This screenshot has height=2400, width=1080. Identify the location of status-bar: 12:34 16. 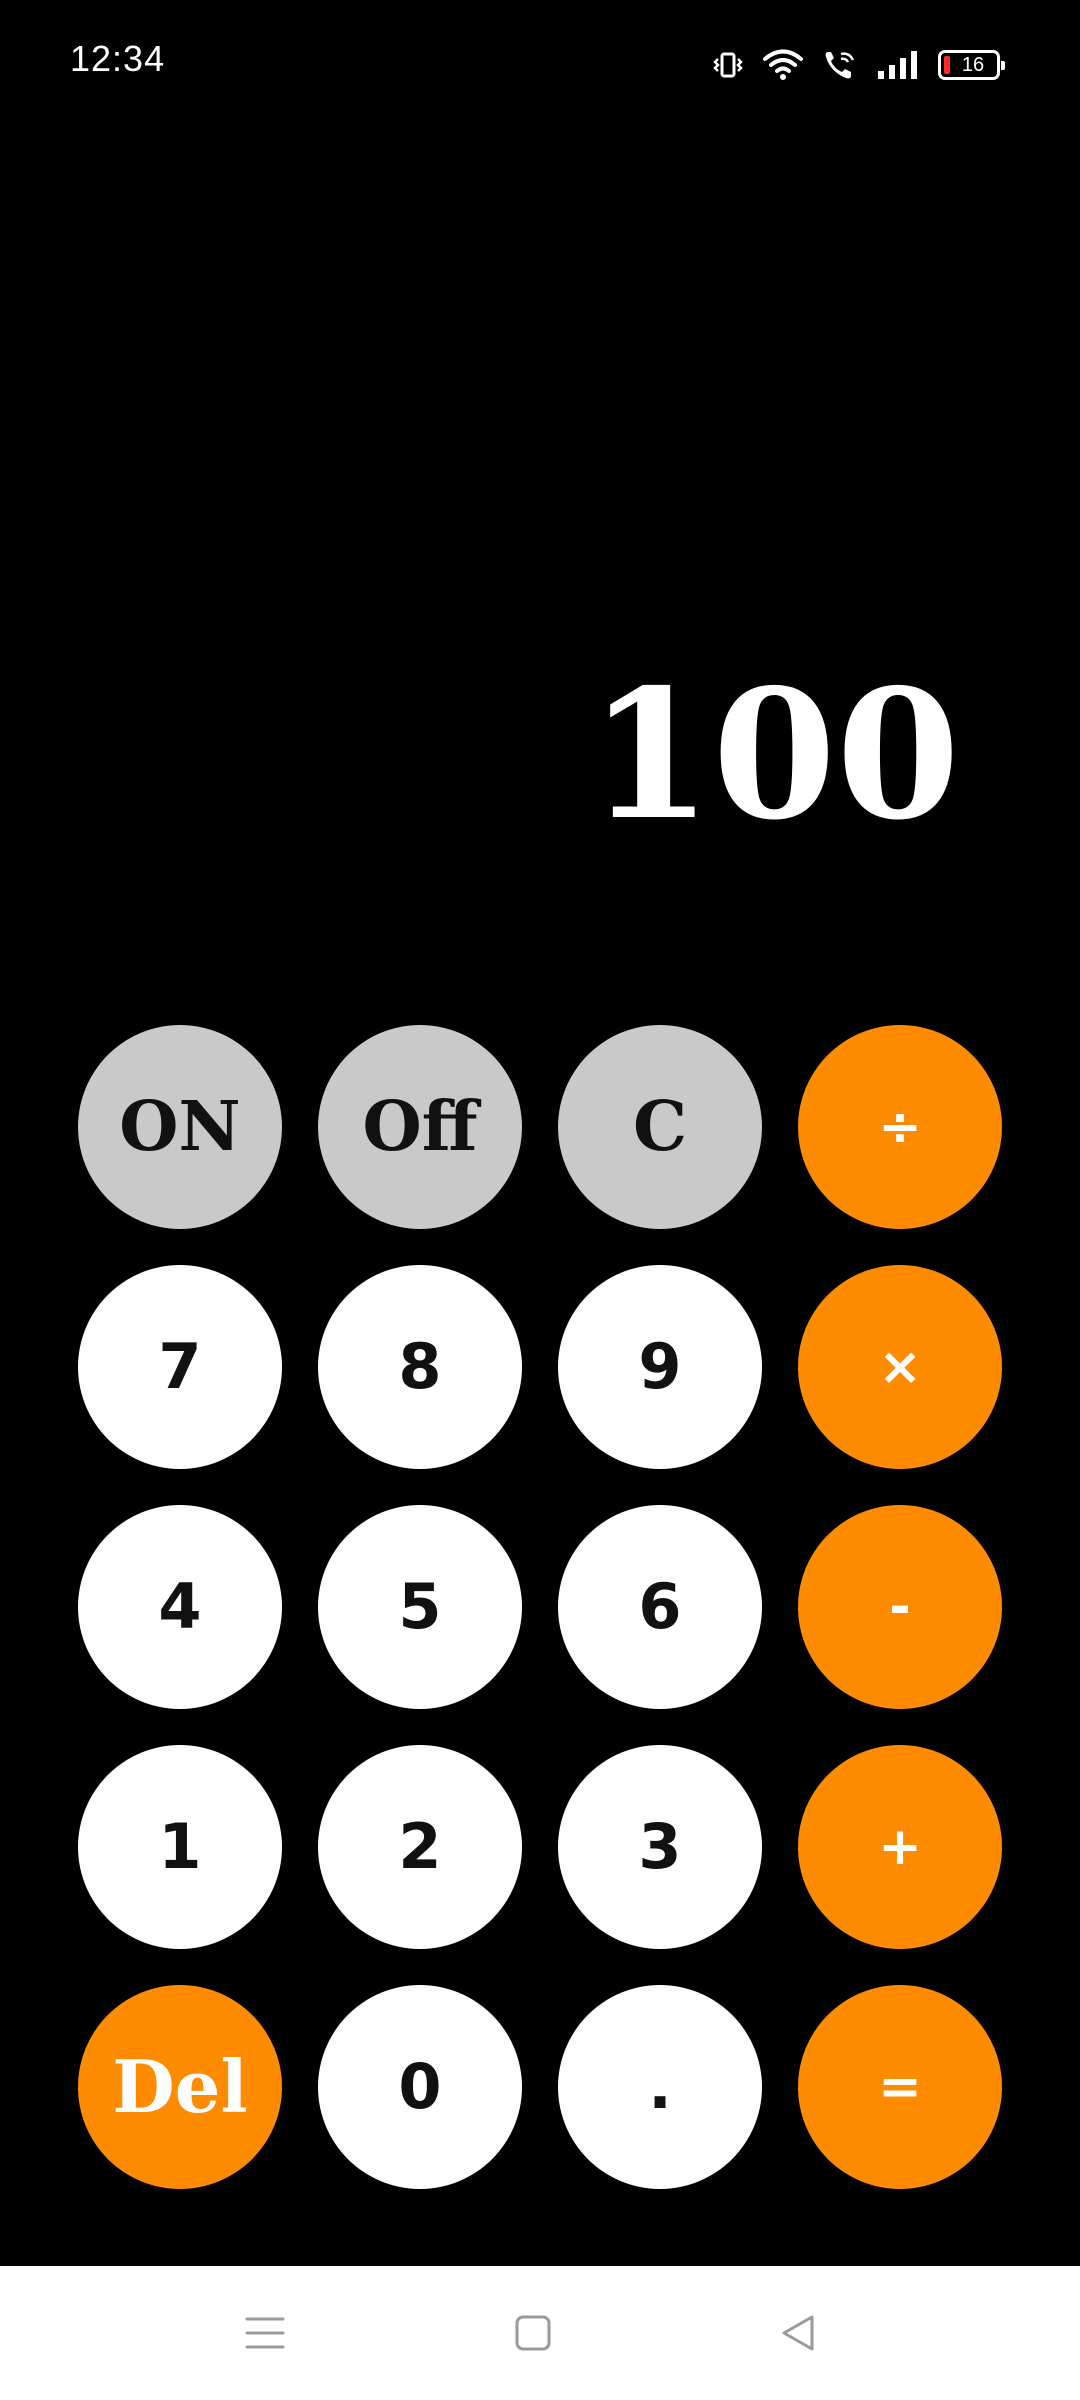
(540, 65).